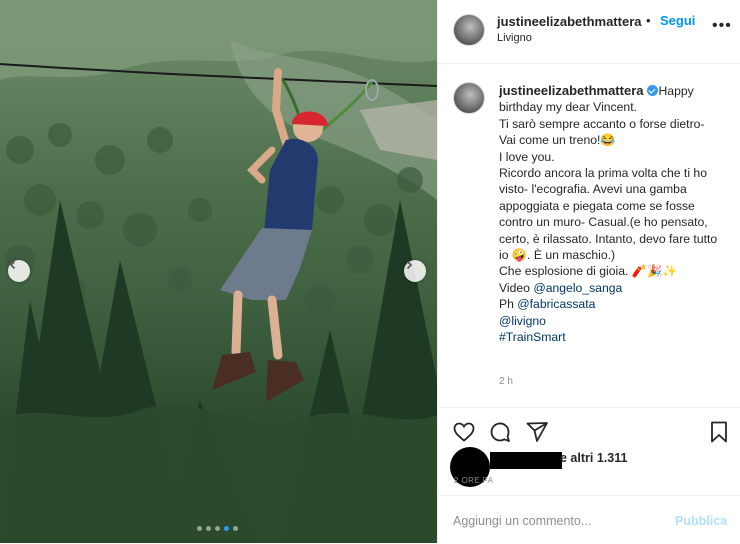  What do you see at coordinates (577, 288) in the screenshot?
I see `mention-angelo-sanga: @angelo_sanga` at bounding box center [577, 288].